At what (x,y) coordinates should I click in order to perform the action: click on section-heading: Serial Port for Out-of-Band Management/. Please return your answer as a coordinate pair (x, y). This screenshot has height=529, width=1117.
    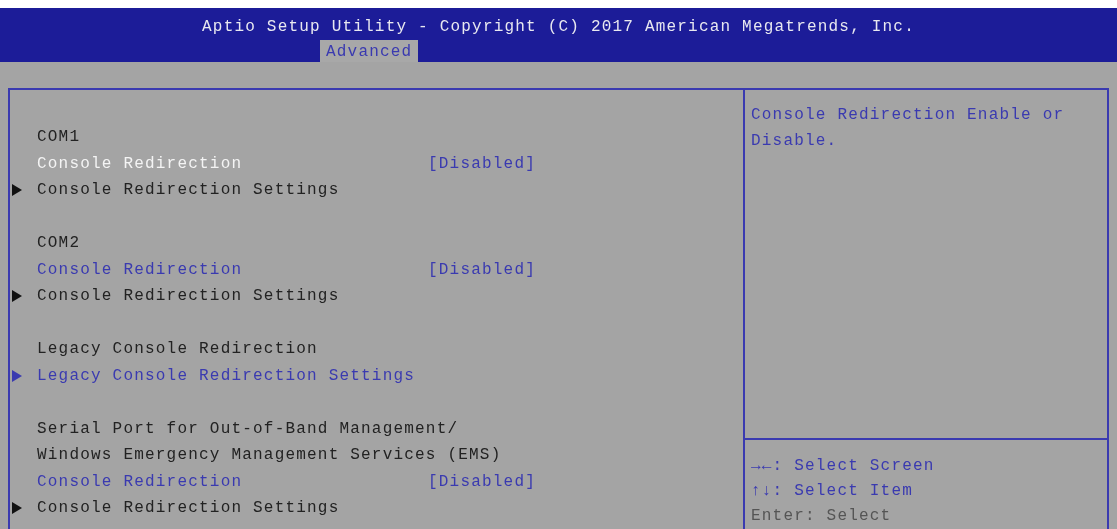
    Looking at the image, I should click on (248, 428).